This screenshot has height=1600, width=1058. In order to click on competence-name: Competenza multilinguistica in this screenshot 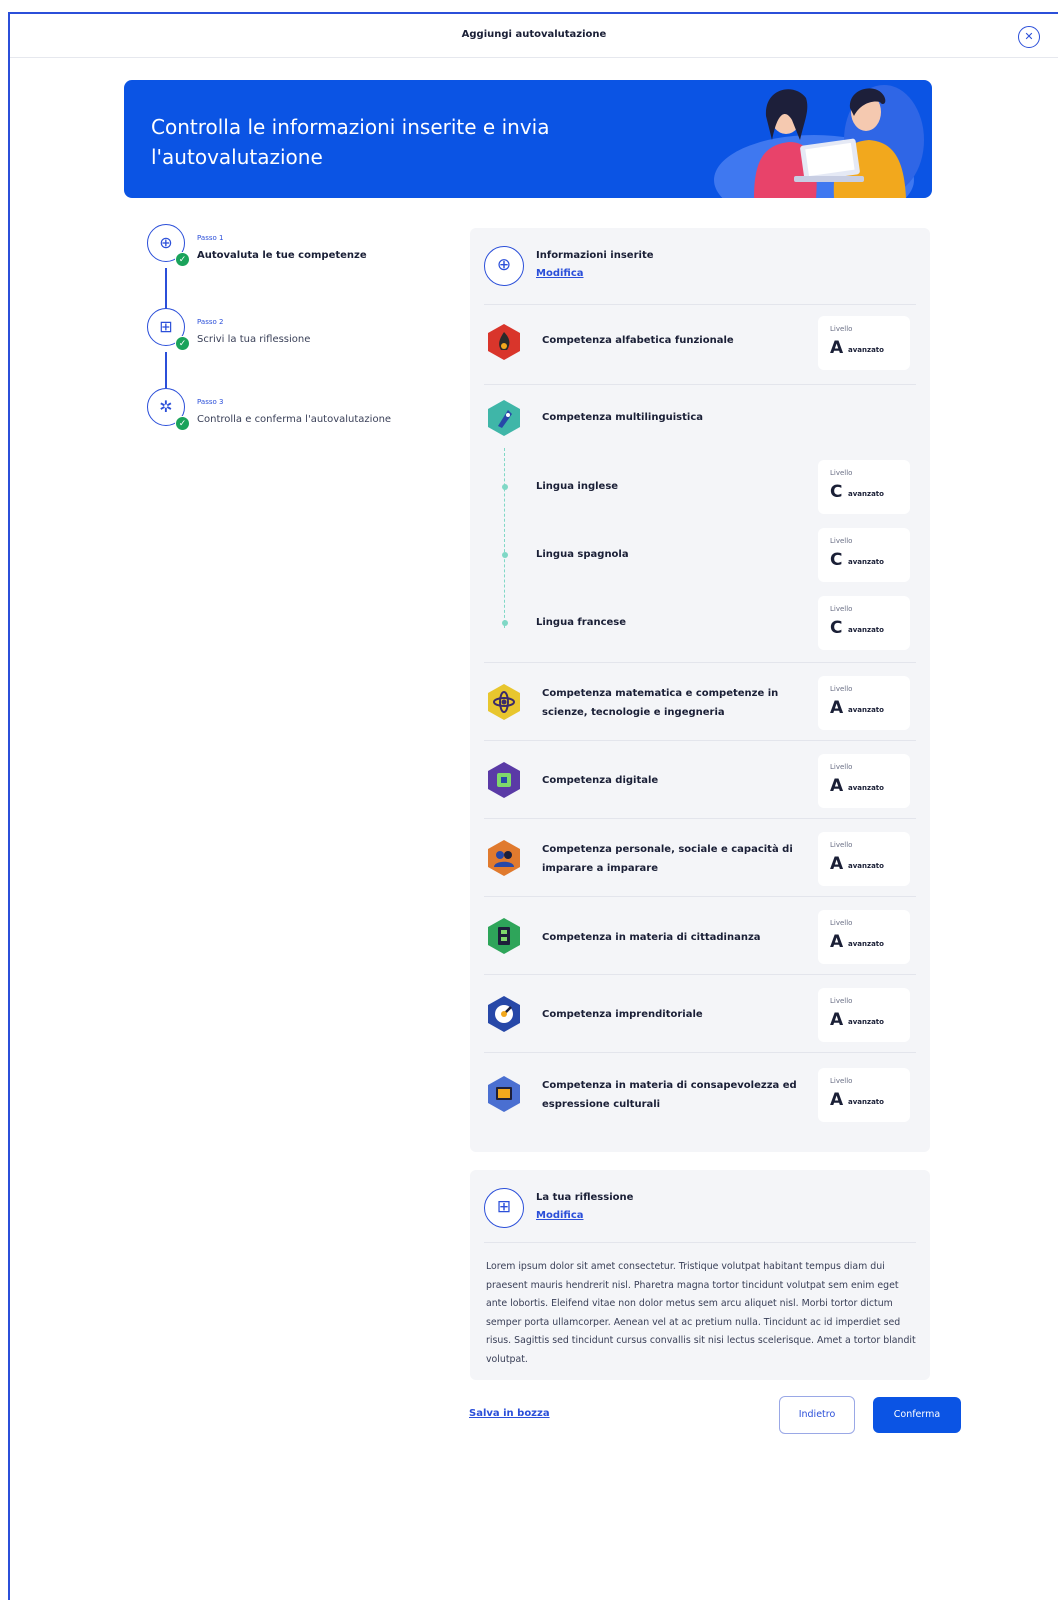, I will do `click(622, 417)`.